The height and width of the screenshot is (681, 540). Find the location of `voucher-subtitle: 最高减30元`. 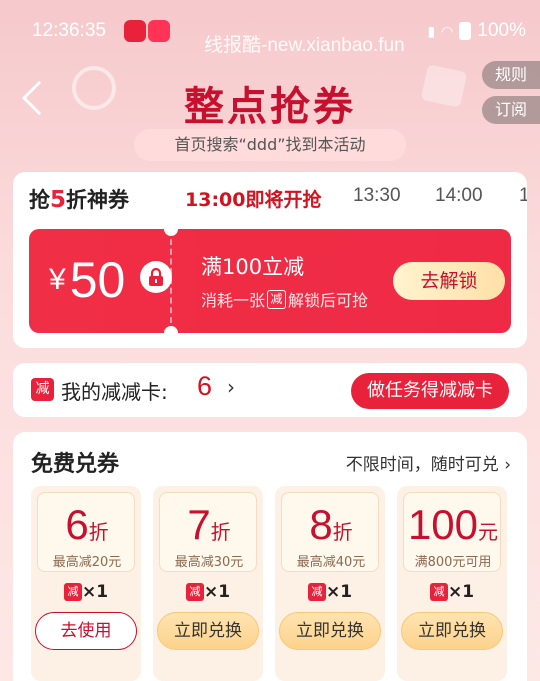

voucher-subtitle: 最高减30元 is located at coordinates (209, 562).